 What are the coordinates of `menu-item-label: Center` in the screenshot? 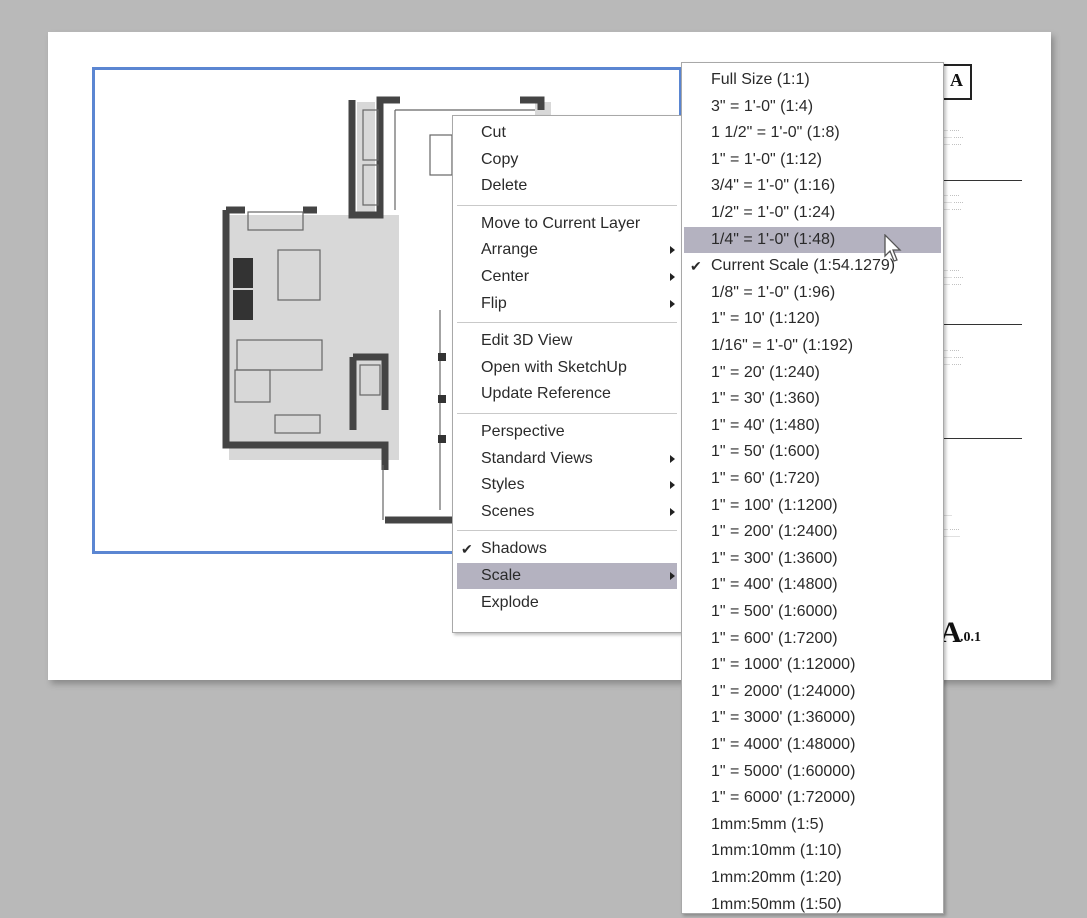 It's located at (505, 276).